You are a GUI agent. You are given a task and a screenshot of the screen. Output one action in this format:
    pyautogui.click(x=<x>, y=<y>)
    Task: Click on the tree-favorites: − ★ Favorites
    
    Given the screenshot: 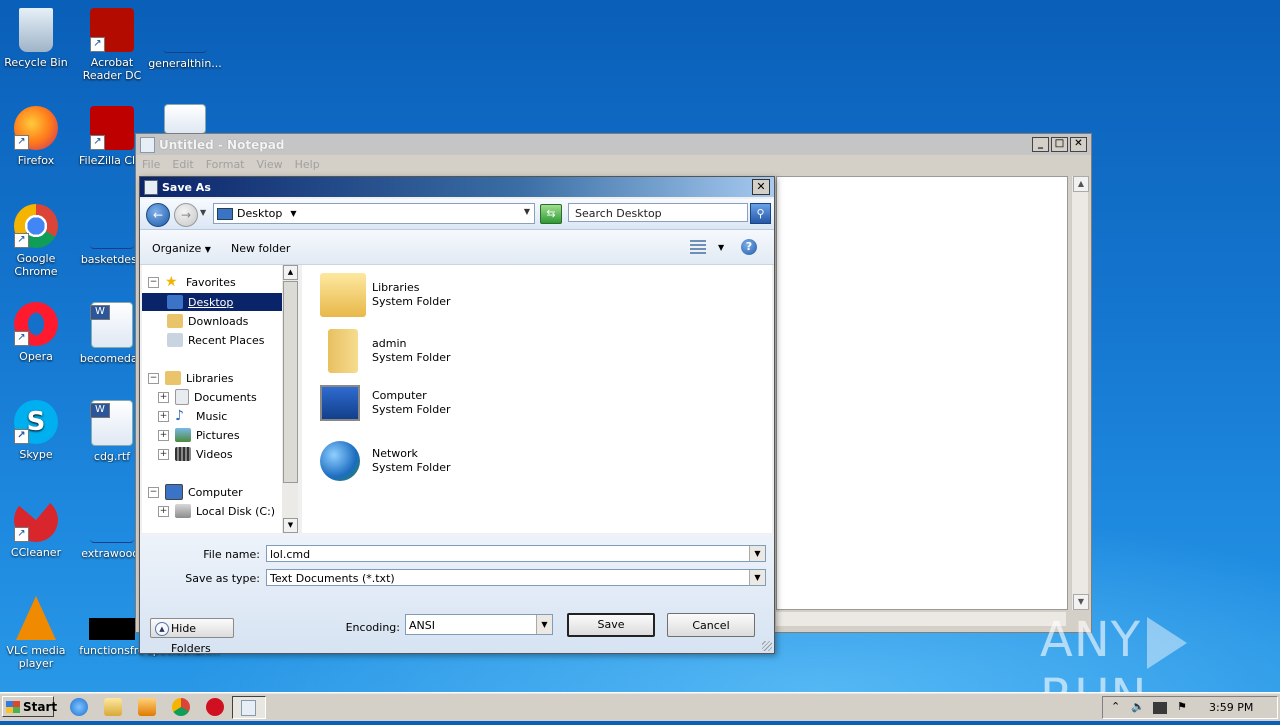 What is the action you would take?
    pyautogui.click(x=192, y=282)
    